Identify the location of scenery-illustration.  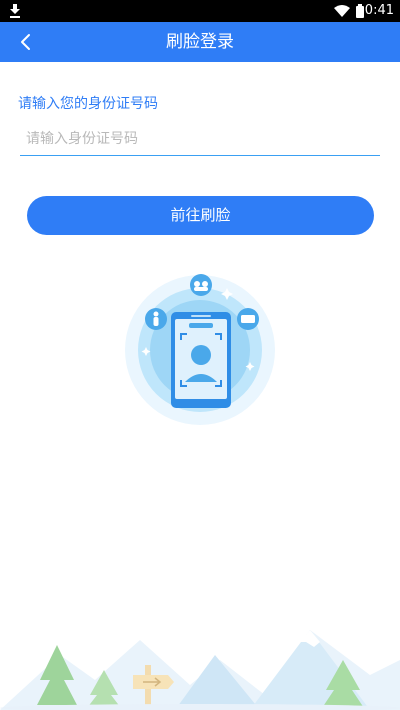
(200, 670).